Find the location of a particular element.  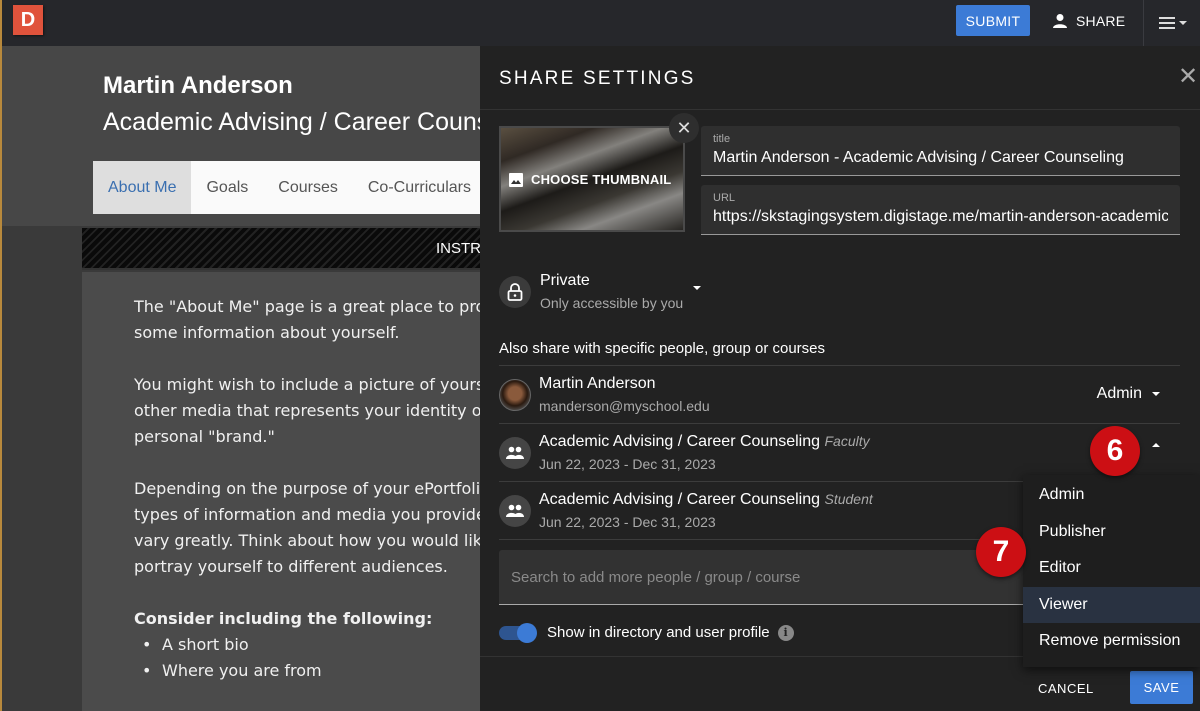

main-menu-button is located at coordinates (1171, 23).